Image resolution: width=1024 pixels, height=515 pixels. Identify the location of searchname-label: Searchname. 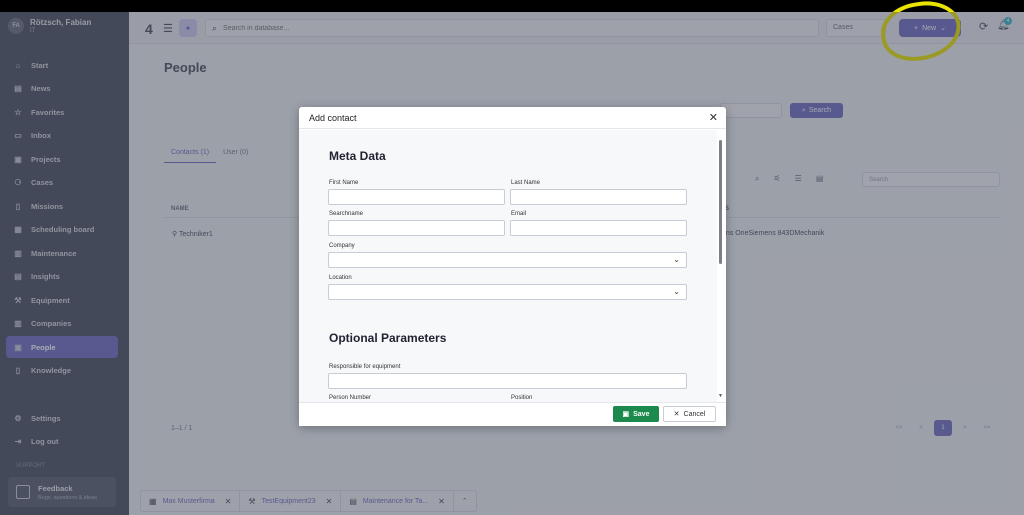
(346, 214).